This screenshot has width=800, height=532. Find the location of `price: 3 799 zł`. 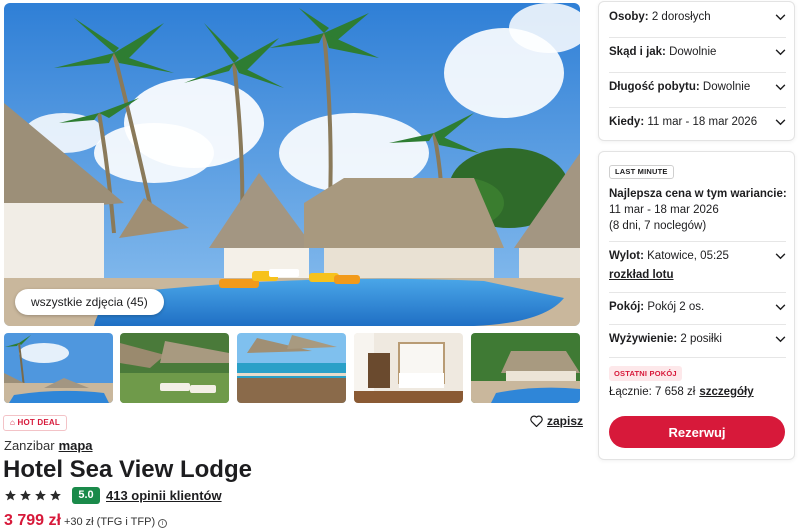

price: 3 799 zł is located at coordinates (32, 520).